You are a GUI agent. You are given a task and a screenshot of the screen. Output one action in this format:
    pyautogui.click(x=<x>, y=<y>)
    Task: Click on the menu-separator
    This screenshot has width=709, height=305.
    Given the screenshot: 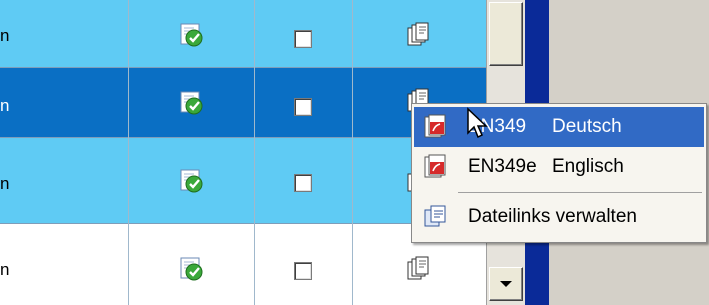 What is the action you would take?
    pyautogui.click(x=580, y=192)
    